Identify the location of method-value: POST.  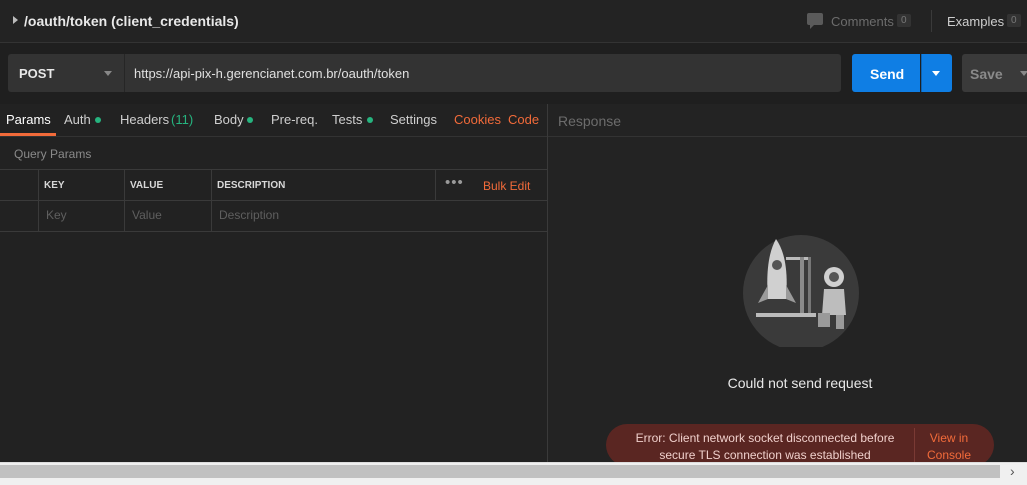
(36, 73).